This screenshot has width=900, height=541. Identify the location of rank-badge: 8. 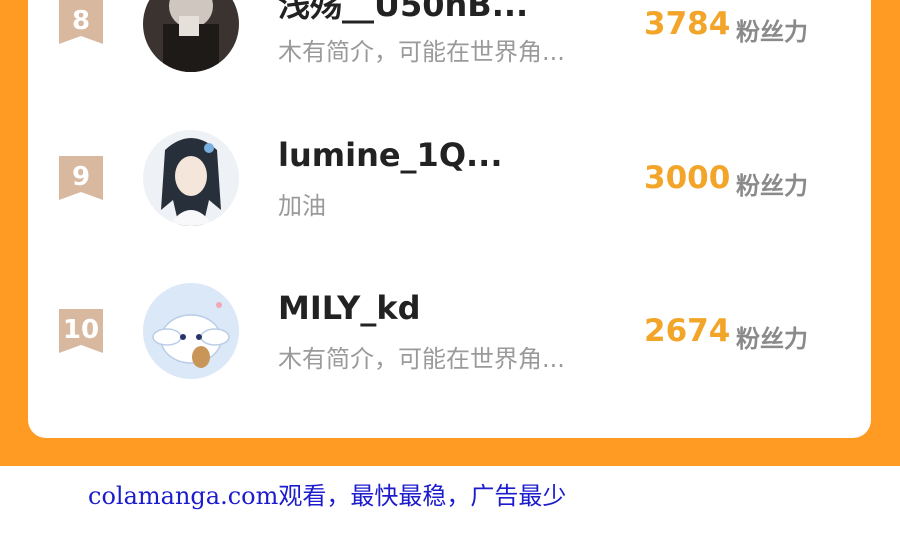
(81, 22).